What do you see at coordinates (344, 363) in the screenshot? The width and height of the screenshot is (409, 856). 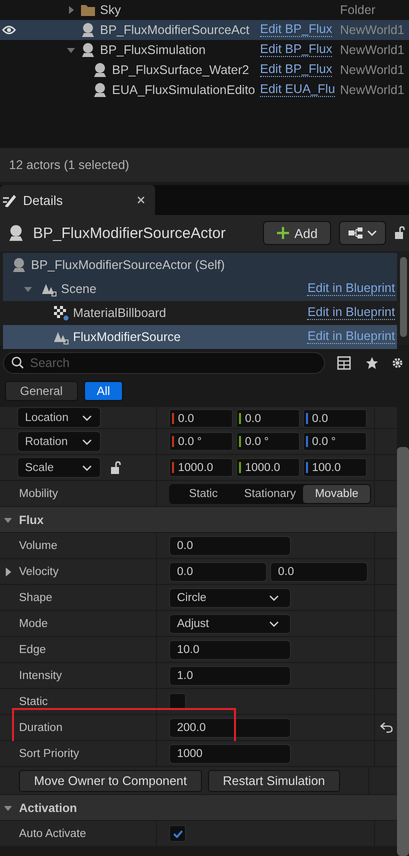 I see `table-icon` at bounding box center [344, 363].